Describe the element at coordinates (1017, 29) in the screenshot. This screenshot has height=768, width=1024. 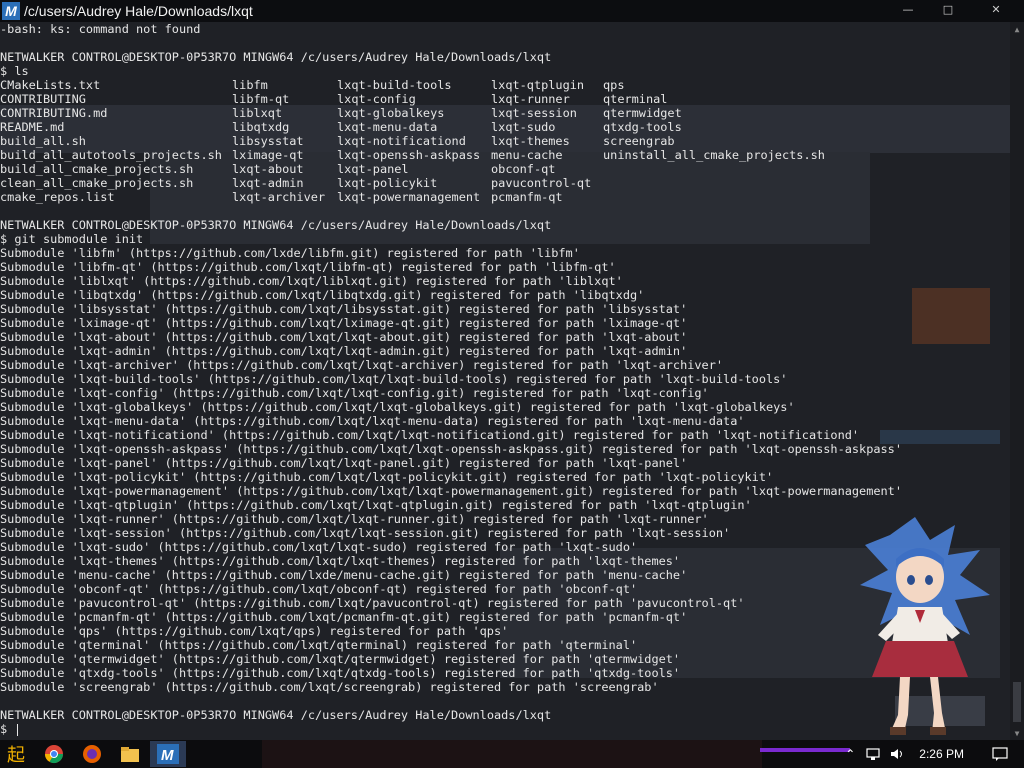
I see `scroll-up-icon: ▲` at that location.